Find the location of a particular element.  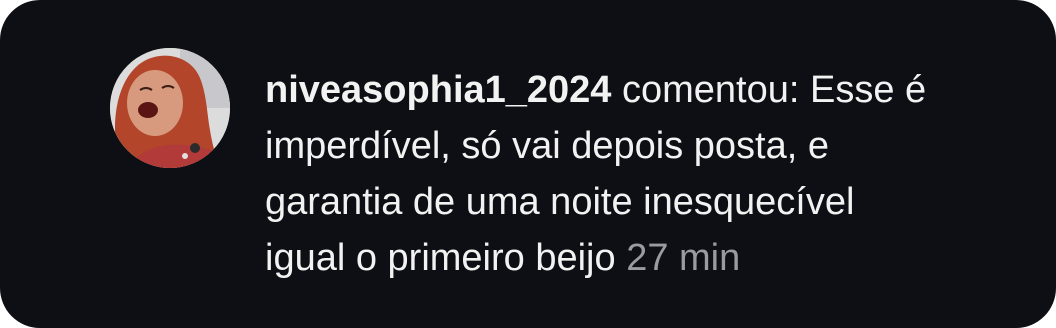

comment-line-3: garantia de uma noite inesquecível is located at coordinates (560, 202).